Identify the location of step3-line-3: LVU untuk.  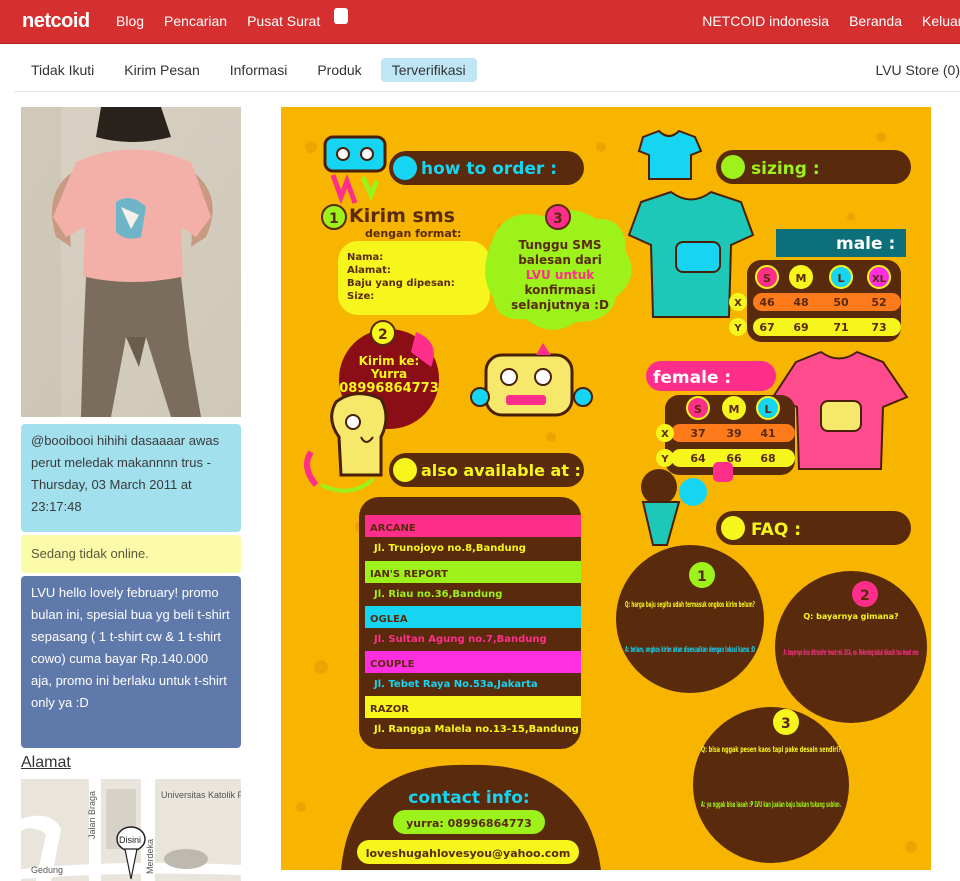
(561, 275).